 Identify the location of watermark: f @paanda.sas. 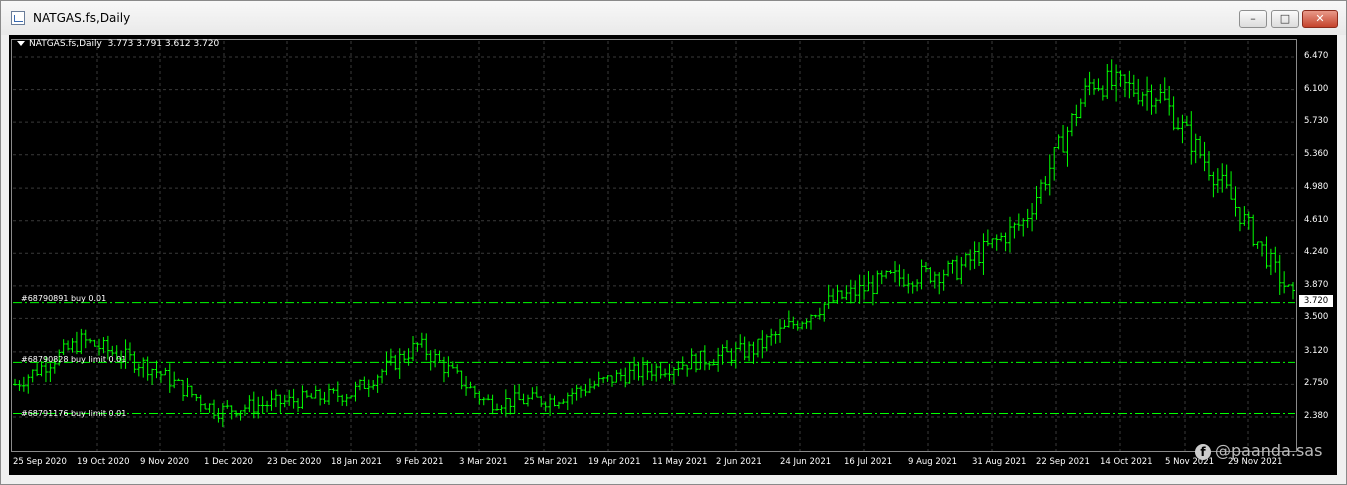
(1258, 450).